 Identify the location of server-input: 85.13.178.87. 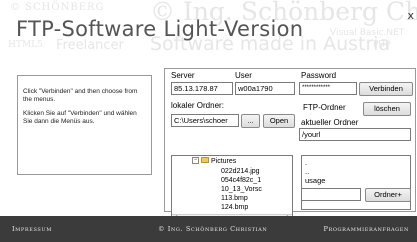
(202, 88).